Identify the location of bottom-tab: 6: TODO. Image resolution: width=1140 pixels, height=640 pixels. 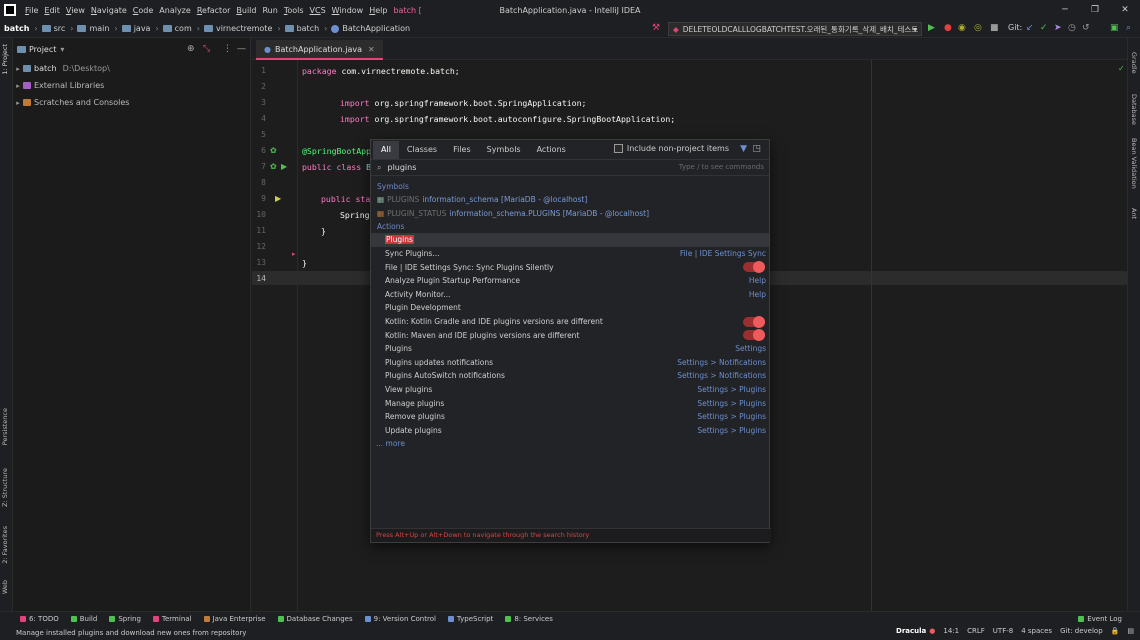
(39, 619).